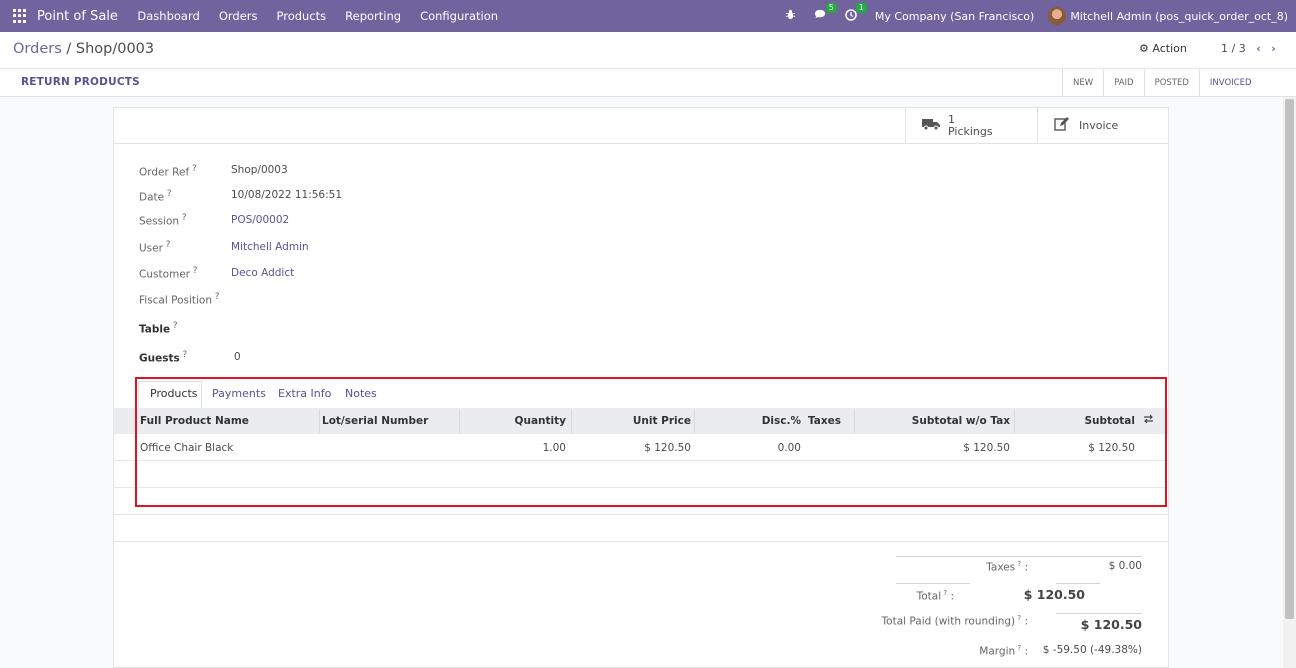 This screenshot has width=1296, height=668. Describe the element at coordinates (1144, 48) in the screenshot. I see `gear-icon: ⚙` at that location.